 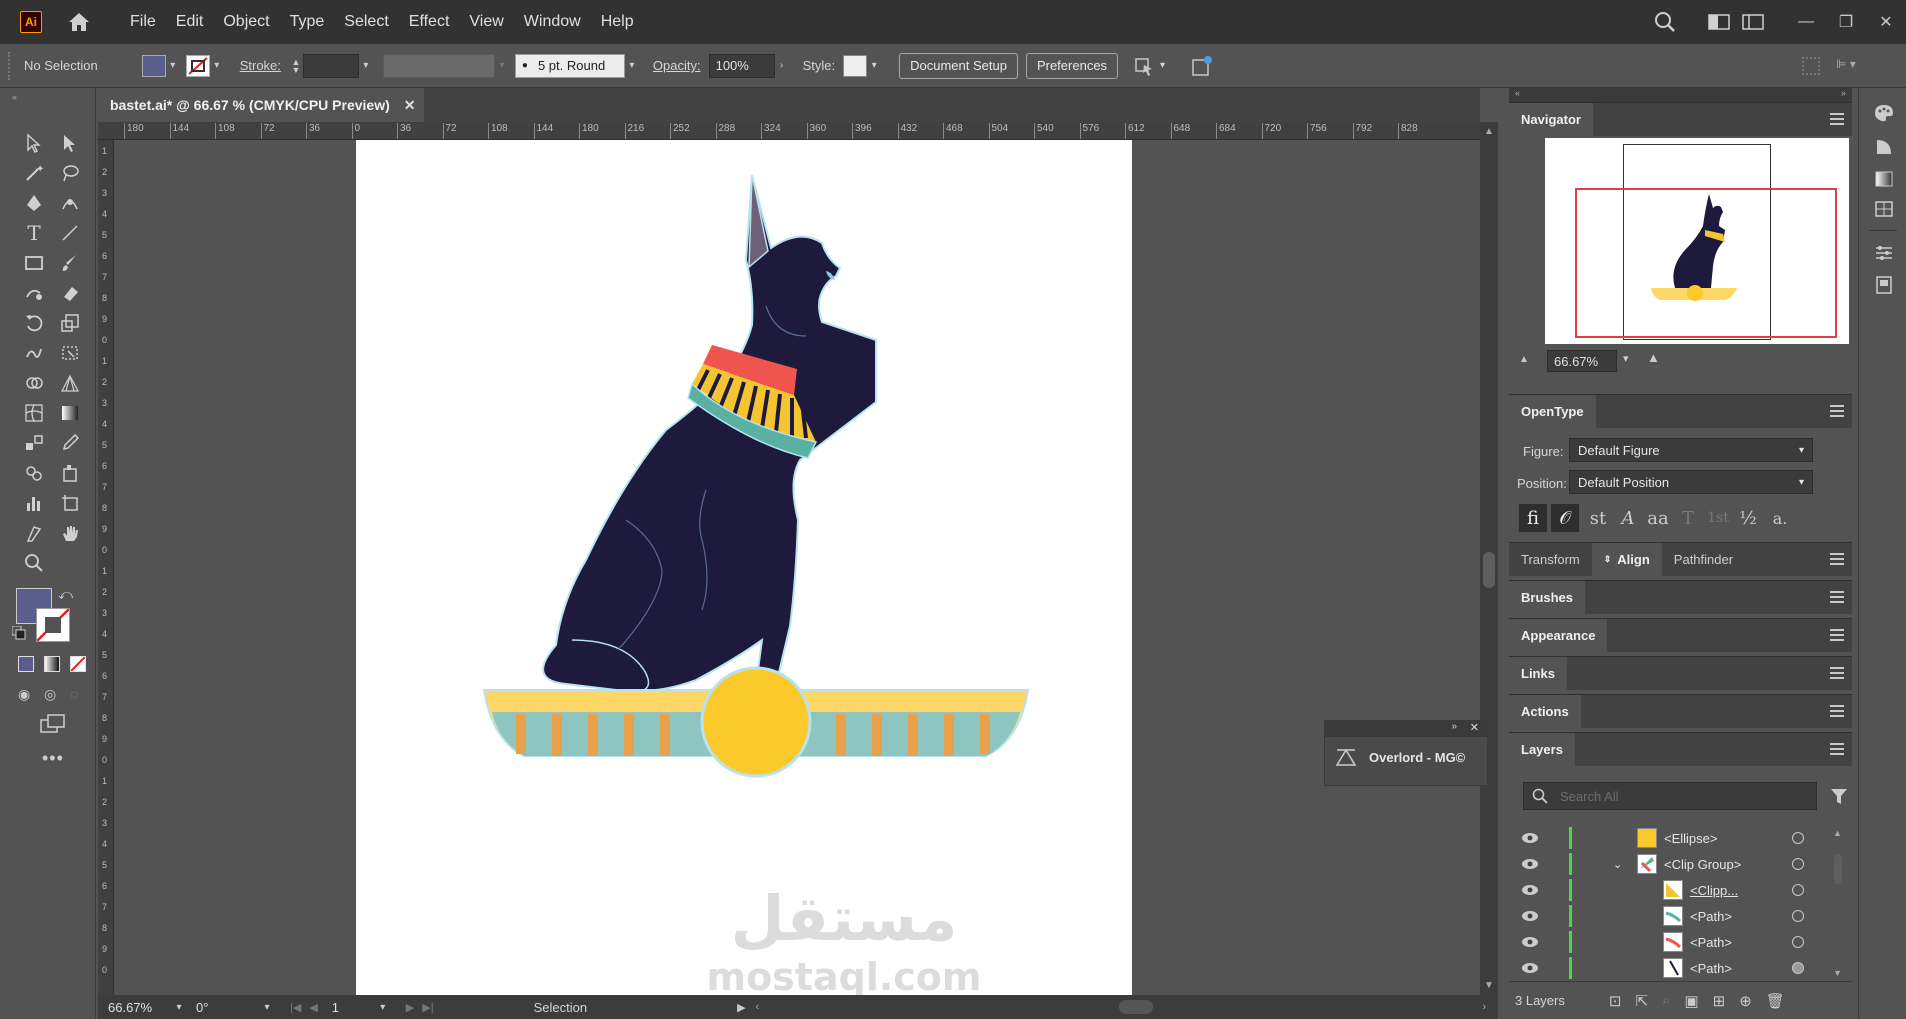 What do you see at coordinates (1775, 1001) in the screenshot?
I see `delete-layer-icon: 🗑` at bounding box center [1775, 1001].